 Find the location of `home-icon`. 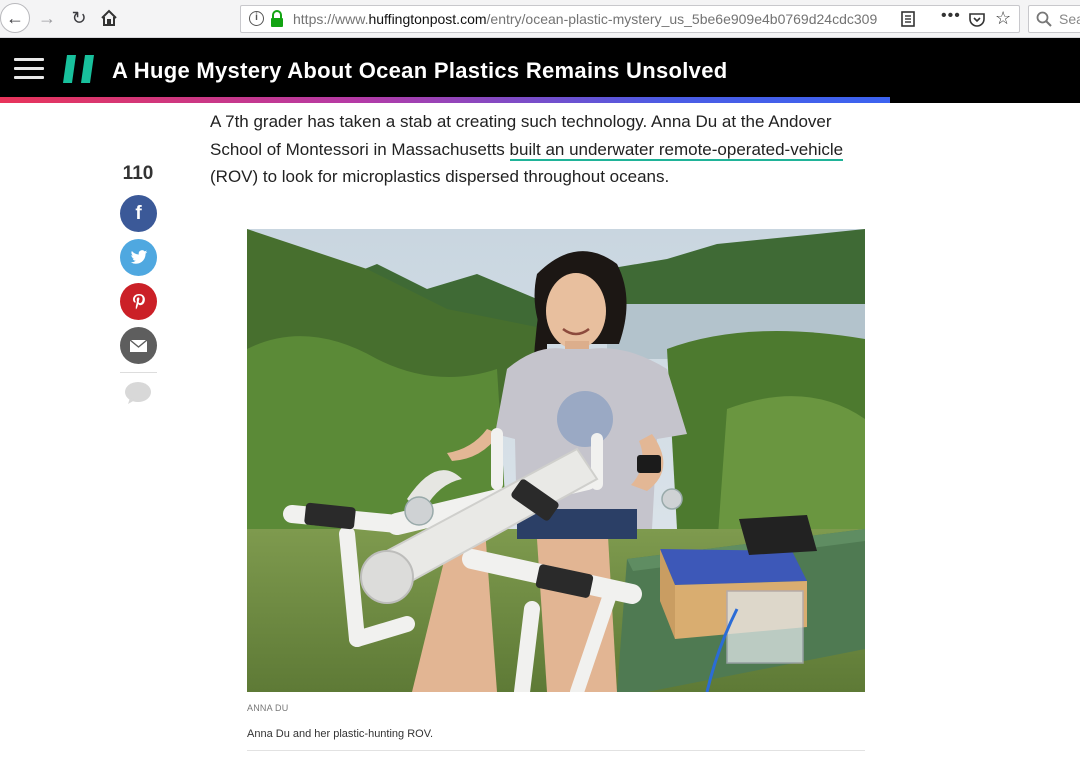

home-icon is located at coordinates (109, 17).